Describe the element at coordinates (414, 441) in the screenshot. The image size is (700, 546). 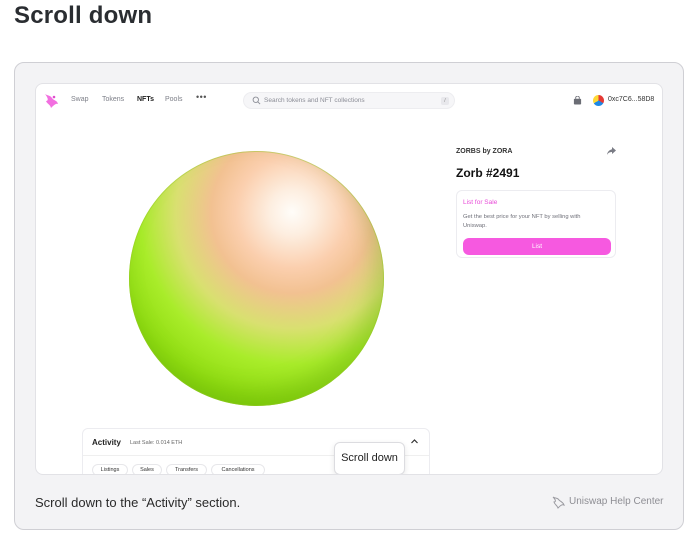
I see `chevron-up-icon` at that location.